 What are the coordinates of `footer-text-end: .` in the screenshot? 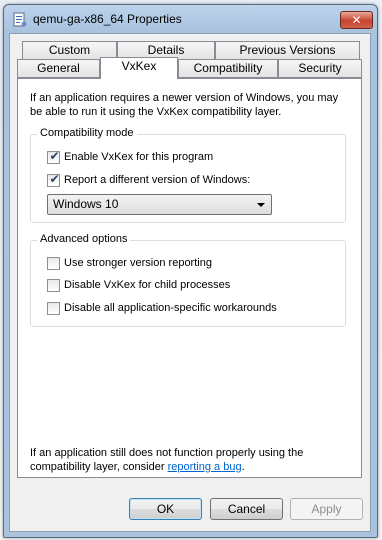 It's located at (243, 467).